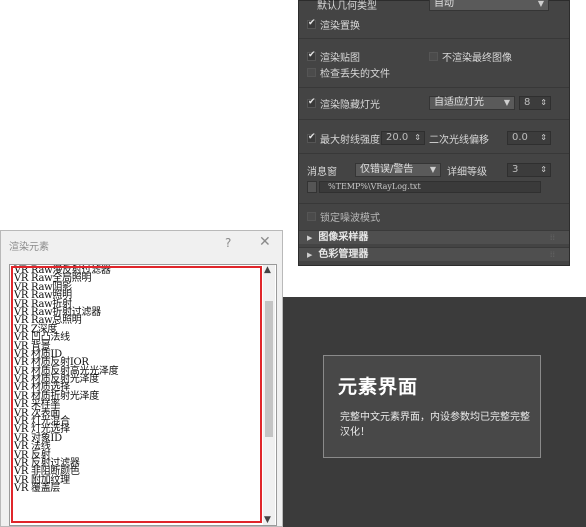  I want to click on check-missing-label: 检查丢失的文件, so click(355, 74).